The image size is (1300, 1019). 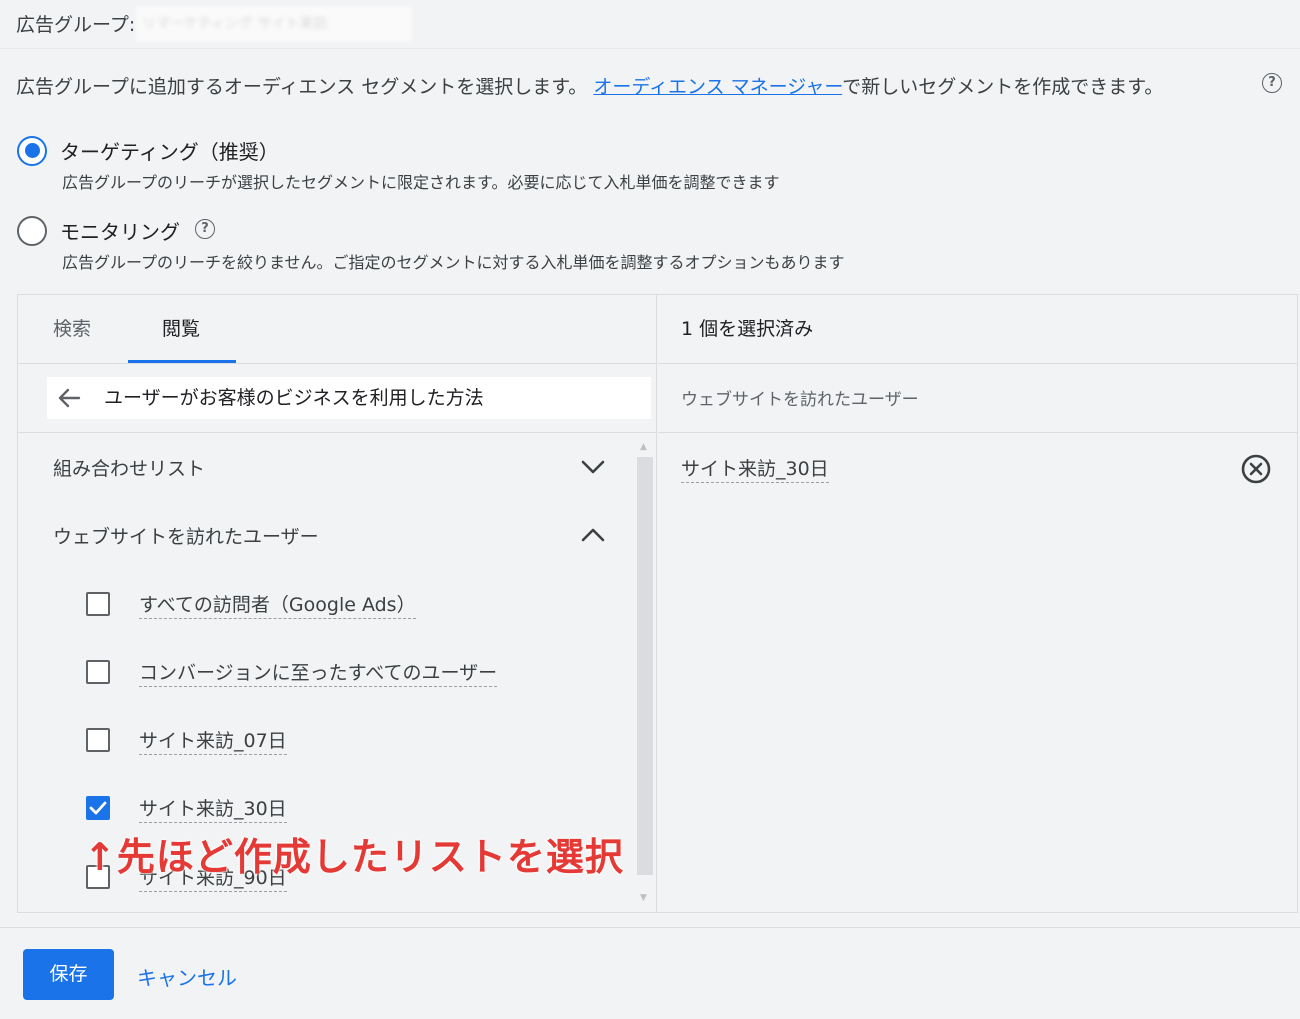 I want to click on radio-selected-dot, so click(x=32, y=150).